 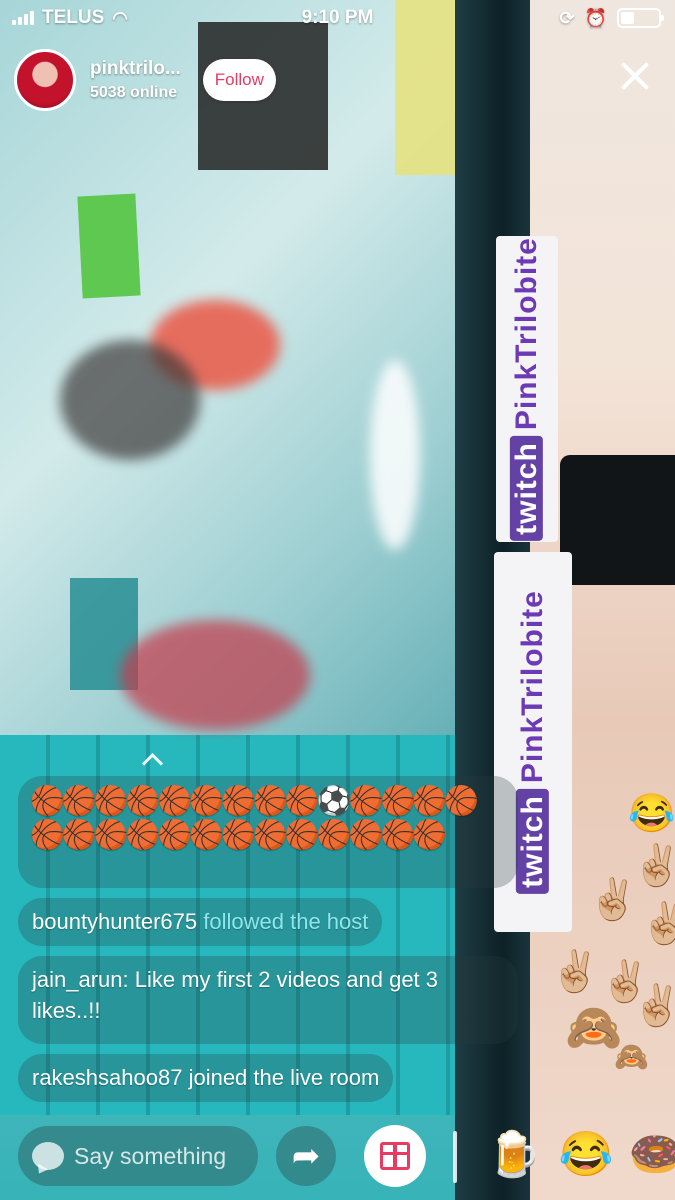 I want to click on donut-gift-icon: 🍩, so click(x=651, y=1155).